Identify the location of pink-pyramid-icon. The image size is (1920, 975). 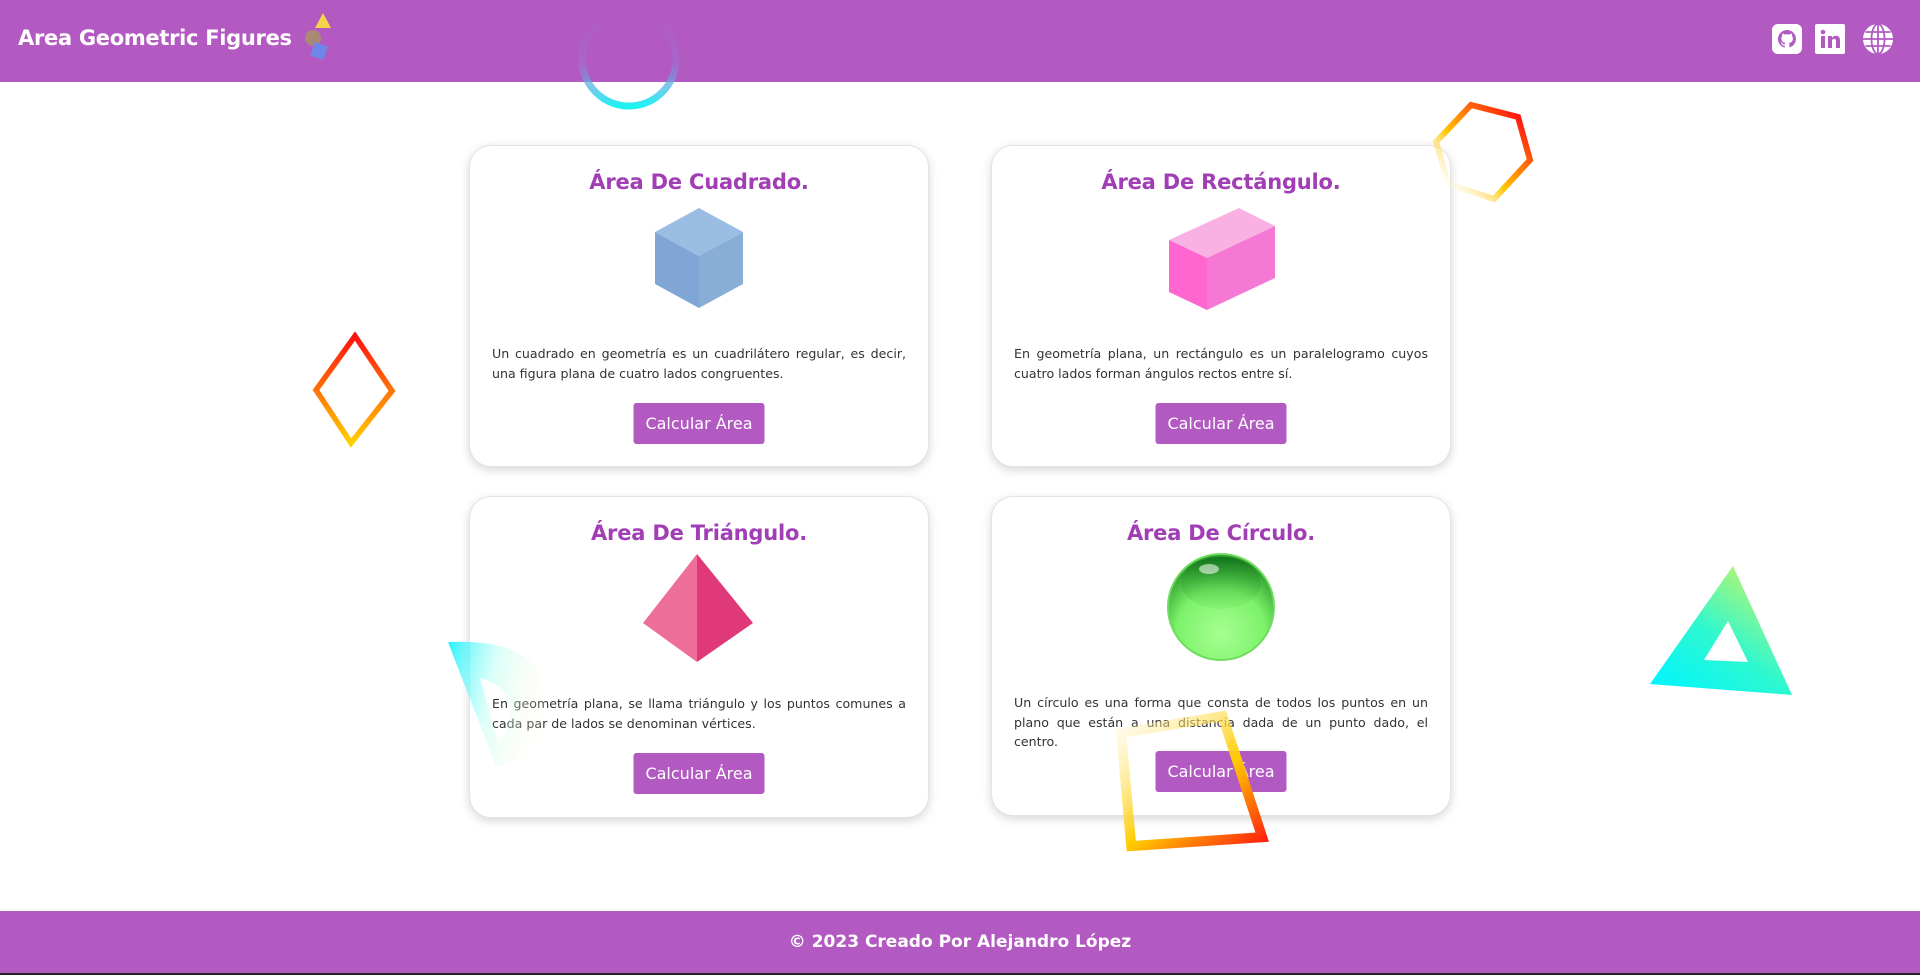
(699, 610).